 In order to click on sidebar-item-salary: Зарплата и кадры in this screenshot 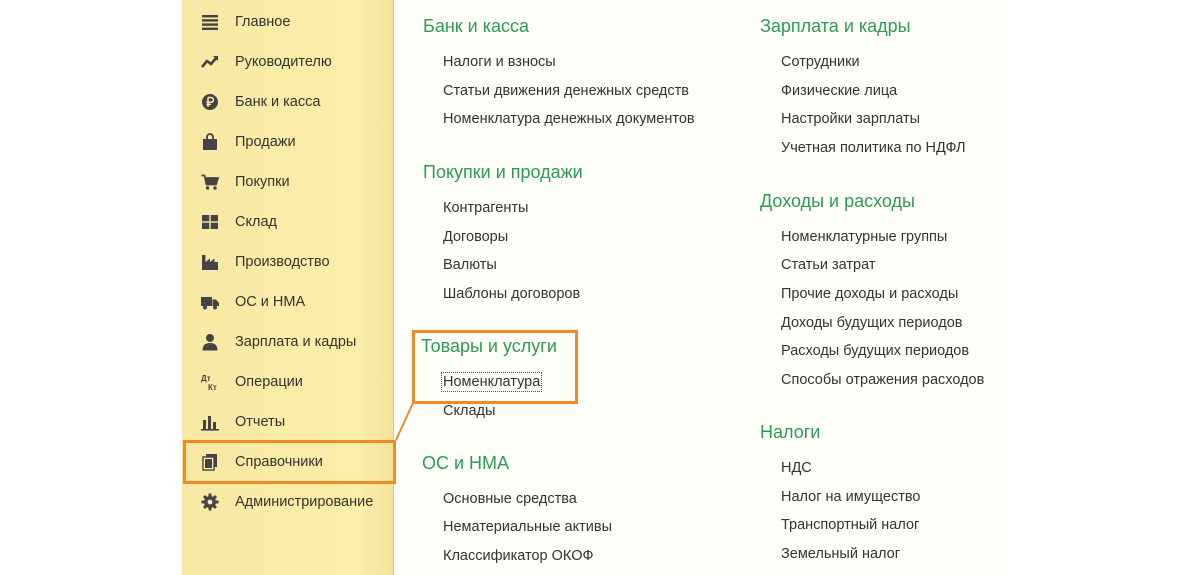, I will do `click(287, 342)`.